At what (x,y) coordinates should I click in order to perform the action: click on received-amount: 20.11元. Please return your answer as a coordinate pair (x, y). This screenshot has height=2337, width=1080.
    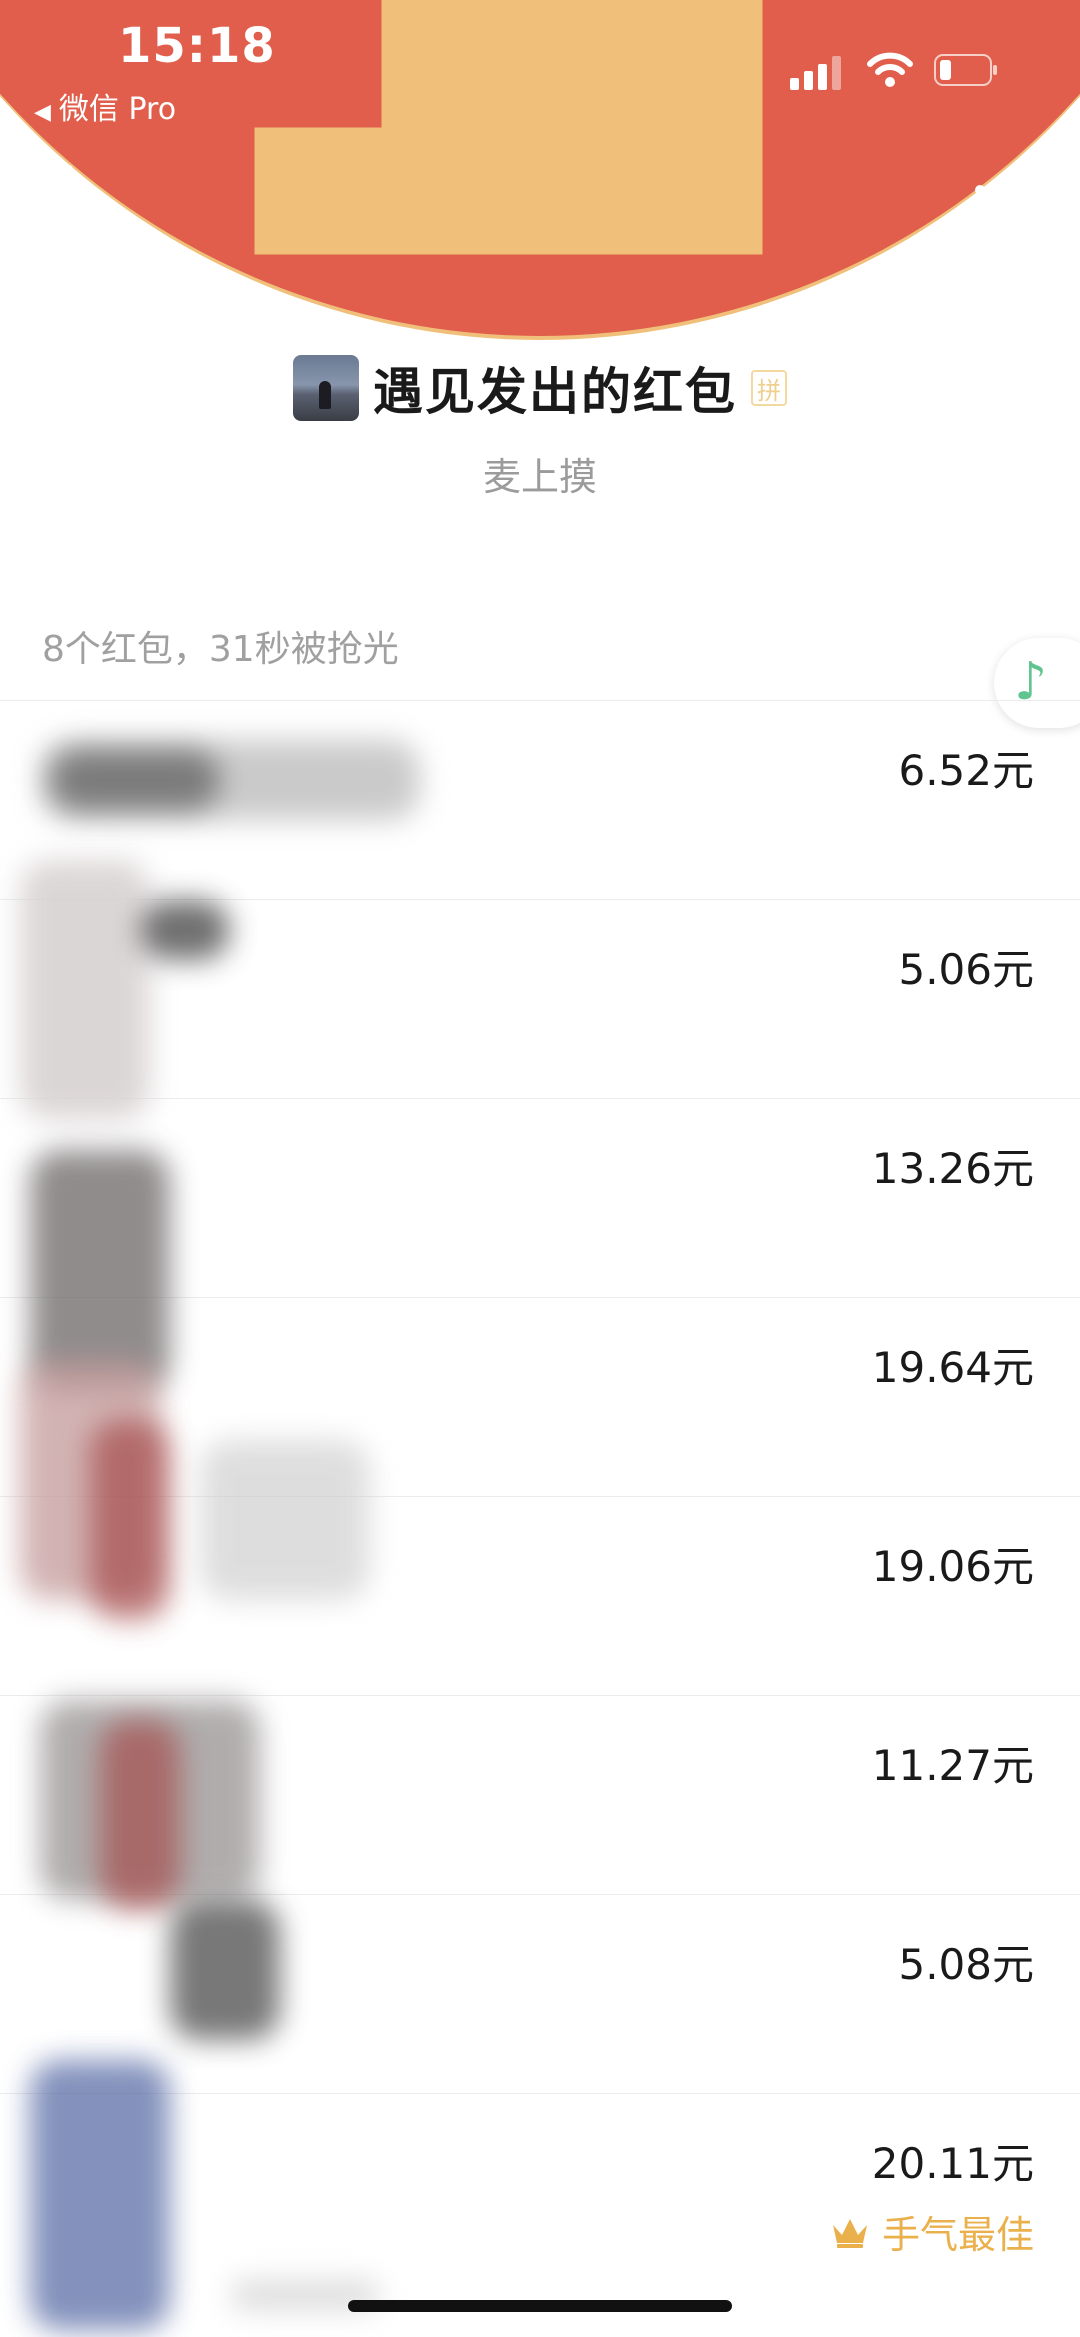
    Looking at the image, I should click on (952, 2163).